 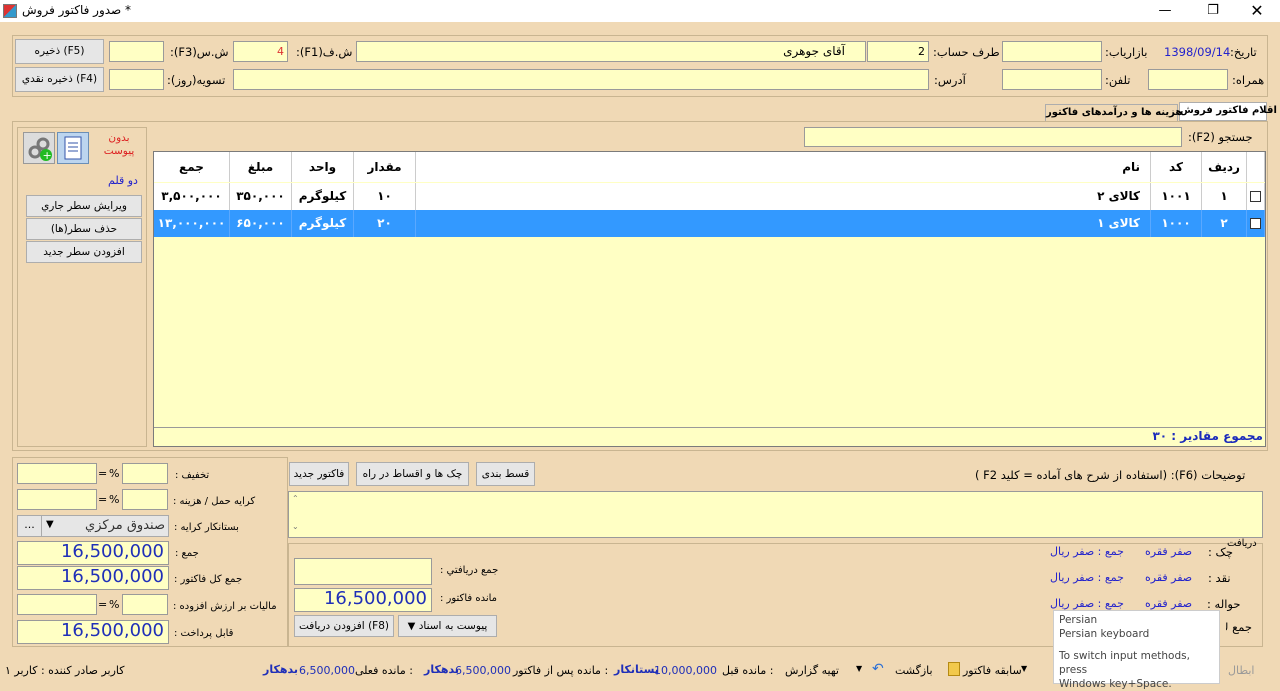 I want to click on row-unit: كيلوگرم, so click(x=323, y=223).